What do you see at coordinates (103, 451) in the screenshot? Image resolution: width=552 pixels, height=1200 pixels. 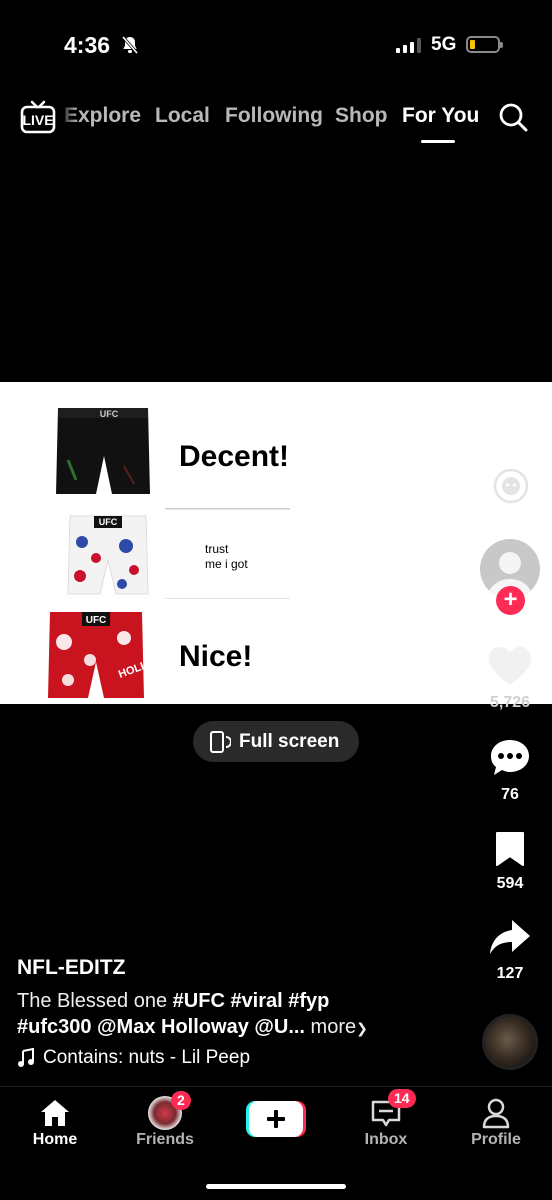 I see `black-shorts-image: UFC` at bounding box center [103, 451].